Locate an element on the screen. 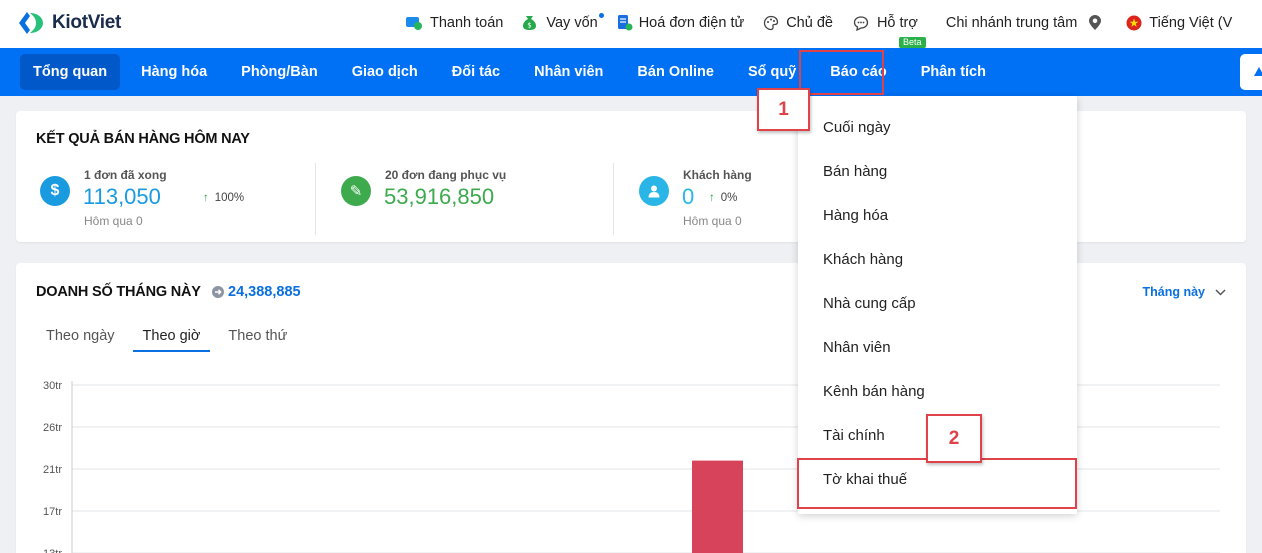  money-bag-icon: $ is located at coordinates (529, 22).